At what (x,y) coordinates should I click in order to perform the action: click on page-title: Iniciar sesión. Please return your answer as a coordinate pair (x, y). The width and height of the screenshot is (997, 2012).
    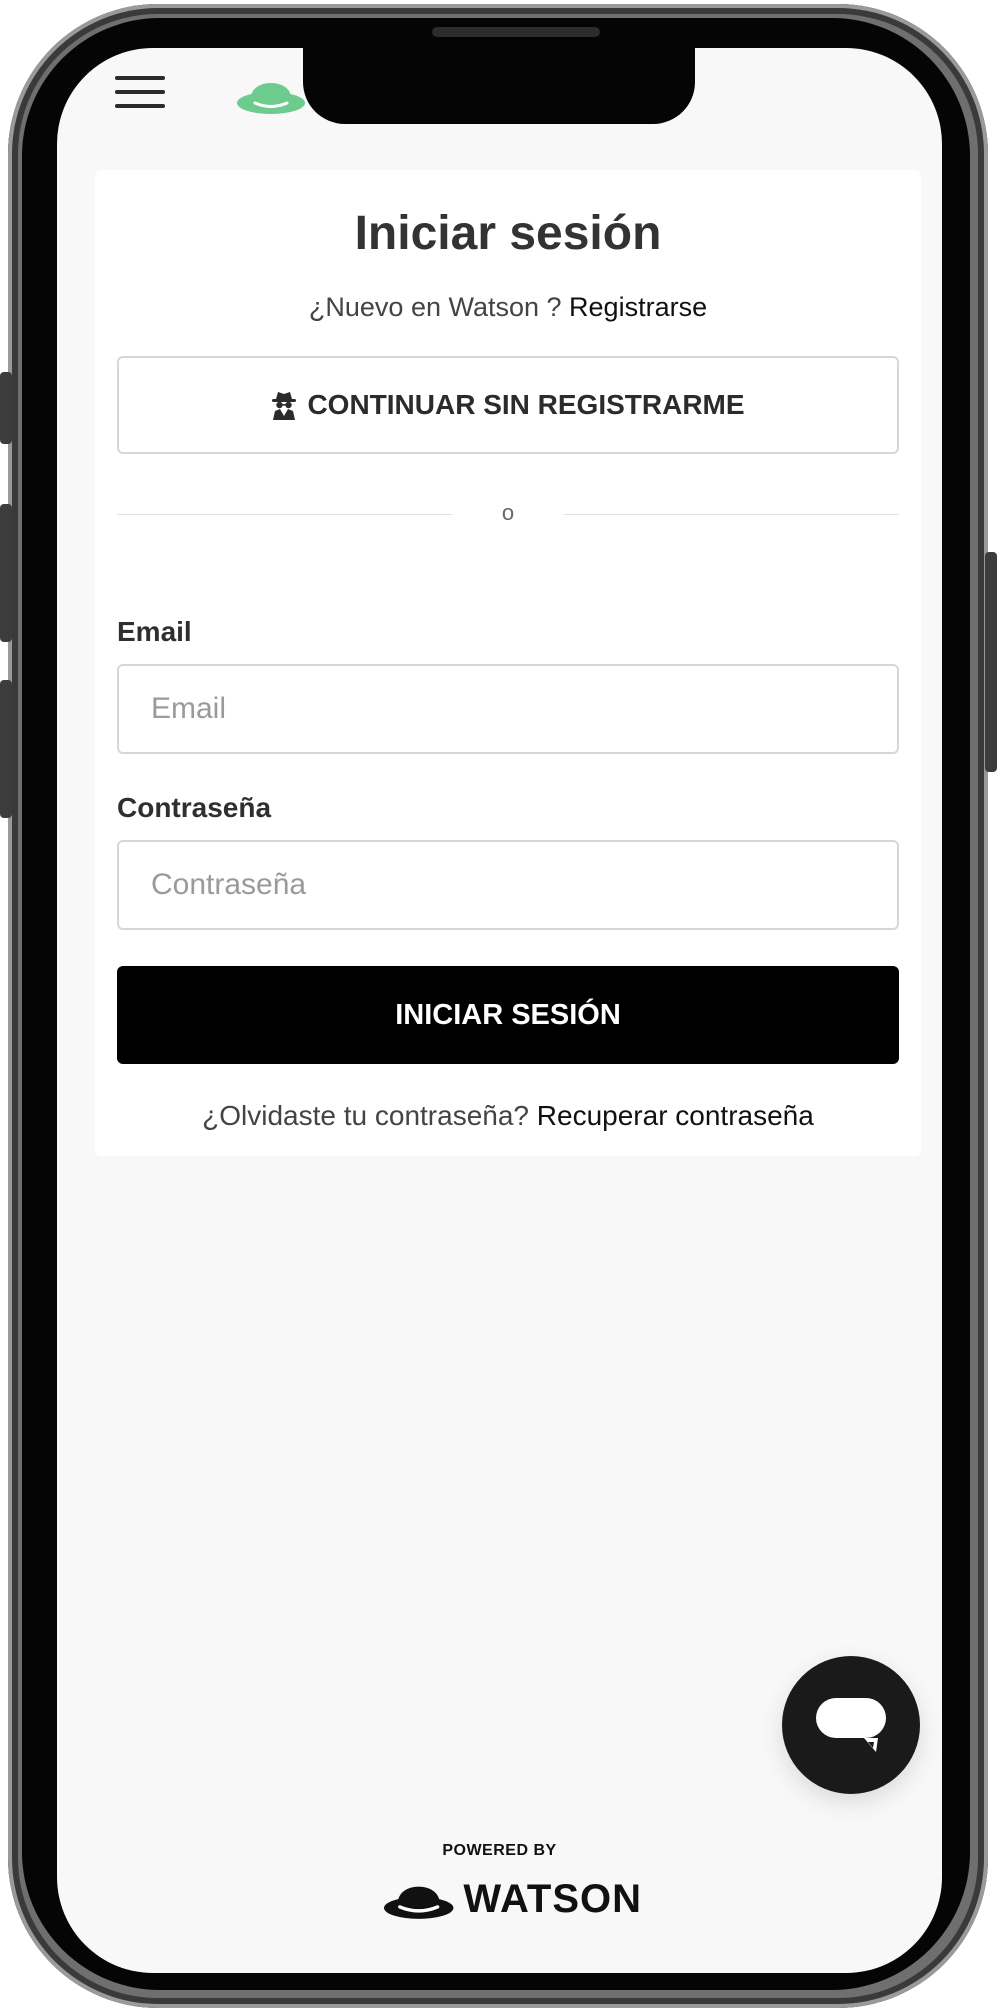
    Looking at the image, I should click on (508, 233).